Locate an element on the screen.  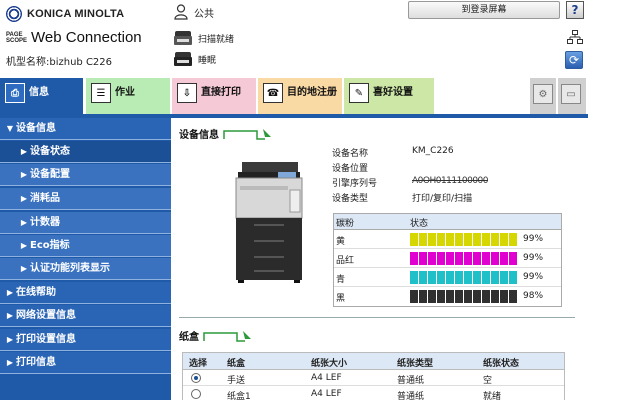
sidebar-item-print-settings: ▶ 打印设置信息 is located at coordinates (85, 340).